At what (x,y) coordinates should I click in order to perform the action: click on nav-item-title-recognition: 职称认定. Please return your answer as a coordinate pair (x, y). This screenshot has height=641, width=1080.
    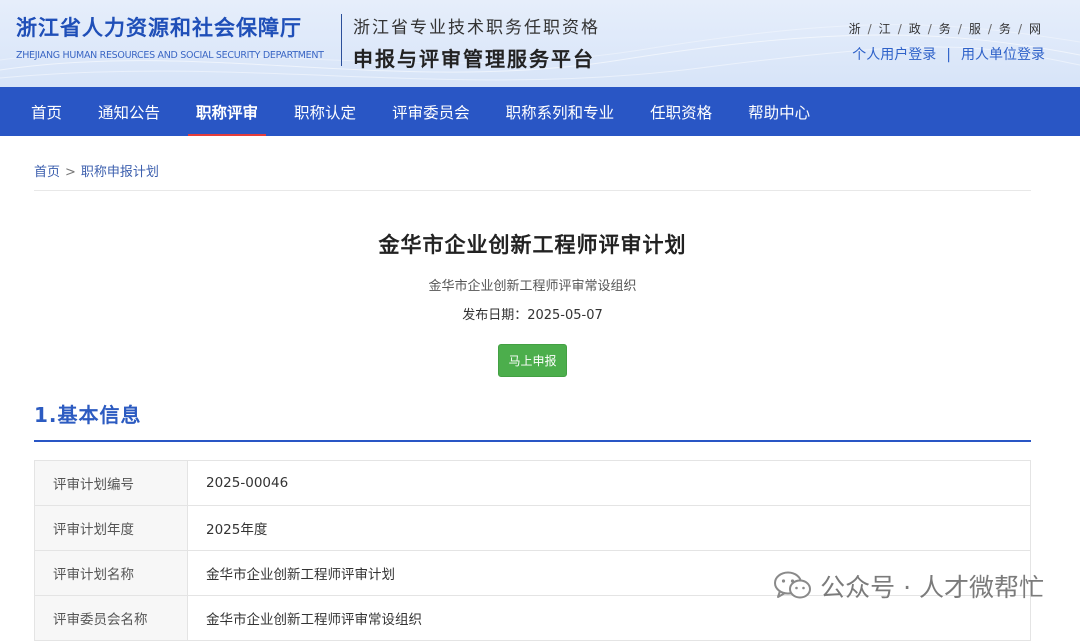
    Looking at the image, I should click on (325, 111).